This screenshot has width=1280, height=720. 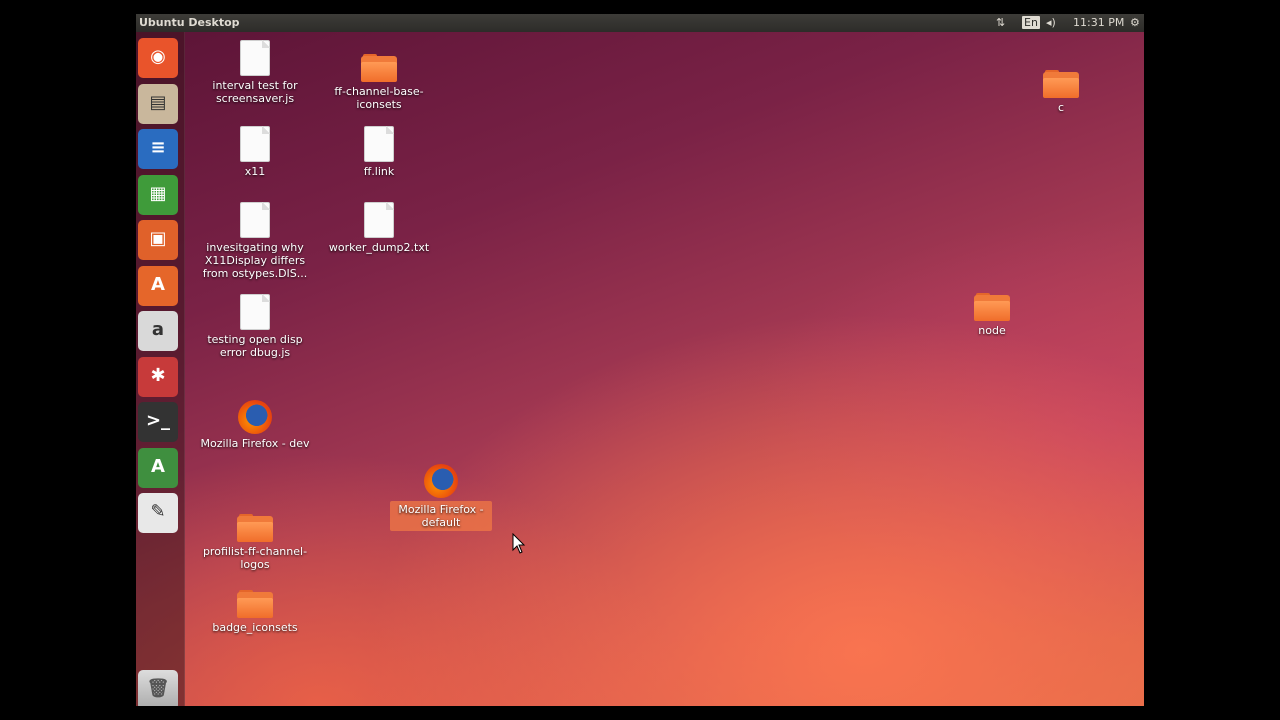 I want to click on desktop-icon-label: testing open disp error dbug.js, so click(x=255, y=346).